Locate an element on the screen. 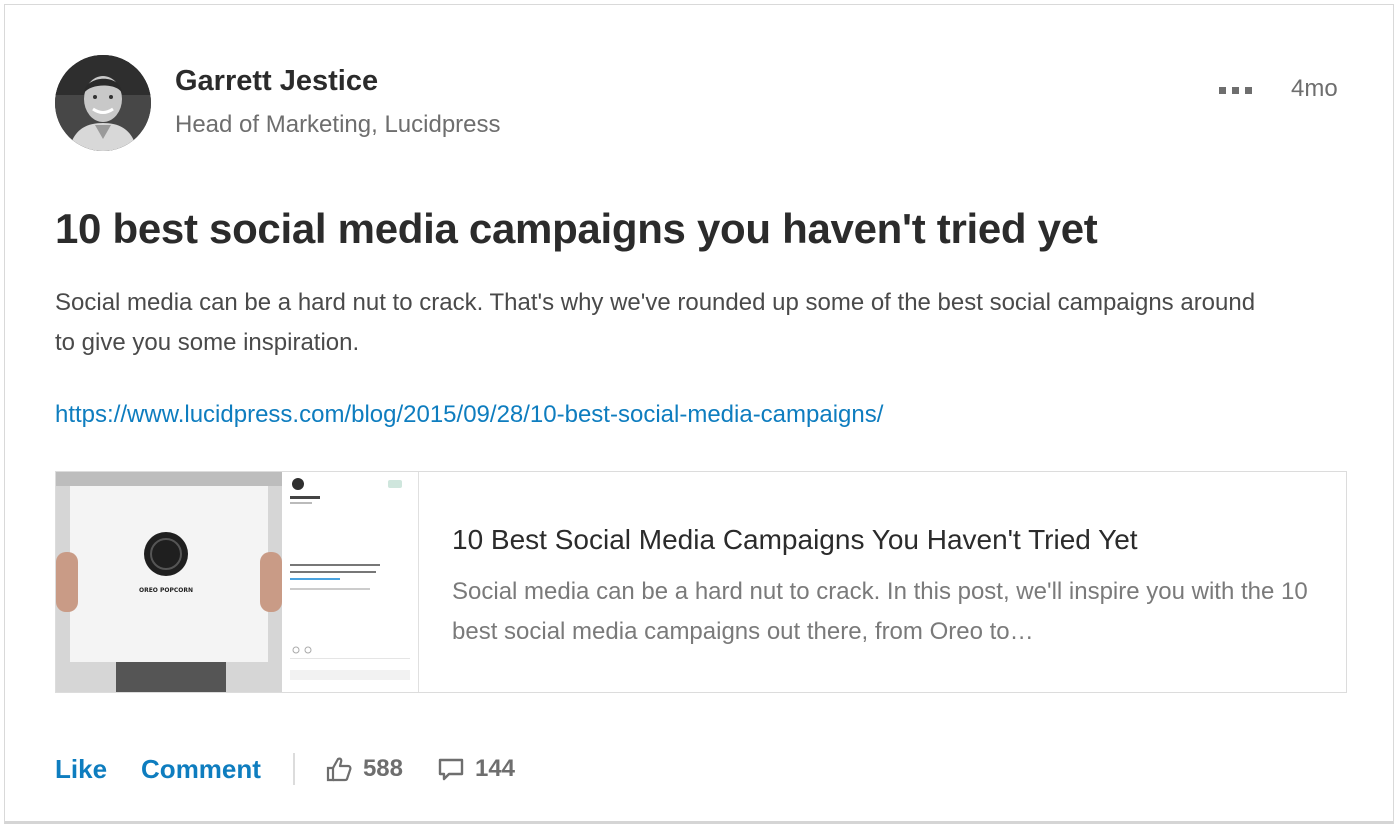 This screenshot has height=832, width=1400. preview-thumbnail: OREO POPCORN is located at coordinates (237, 582).